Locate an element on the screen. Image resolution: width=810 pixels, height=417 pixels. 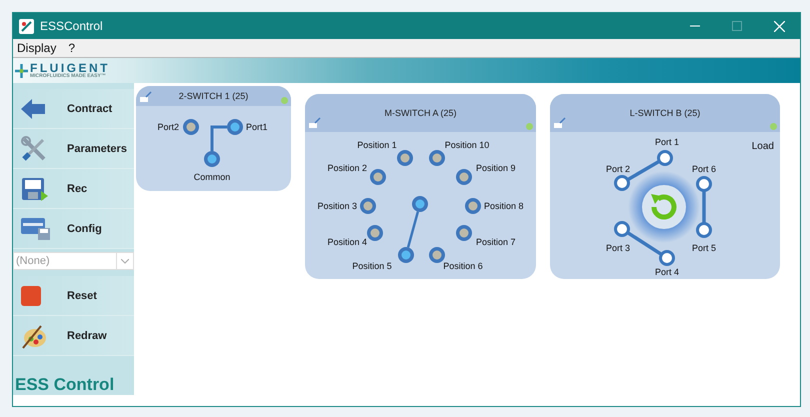
port-label: Position 9 is located at coordinates (496, 168).